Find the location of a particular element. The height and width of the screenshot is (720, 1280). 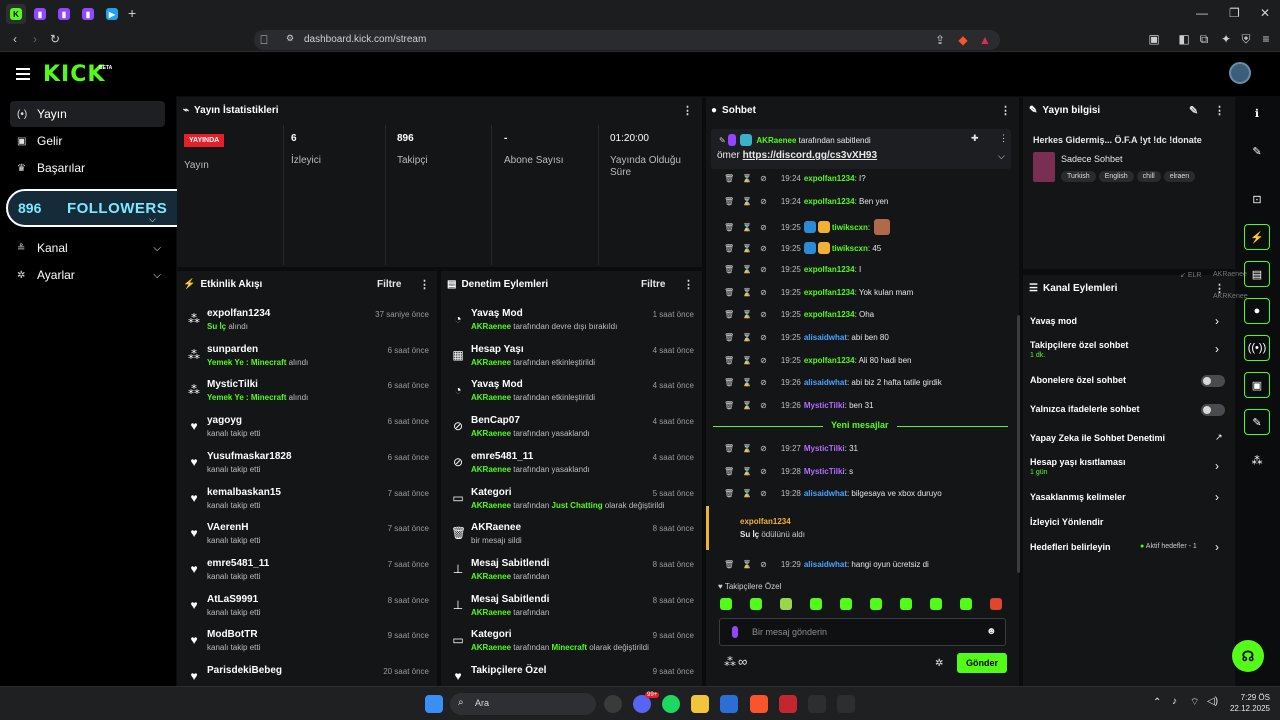

chat-message: 🗑⌛⊘ 19:25 expolfan1234: Ali 80 hadi ben is located at coordinates (818, 360).